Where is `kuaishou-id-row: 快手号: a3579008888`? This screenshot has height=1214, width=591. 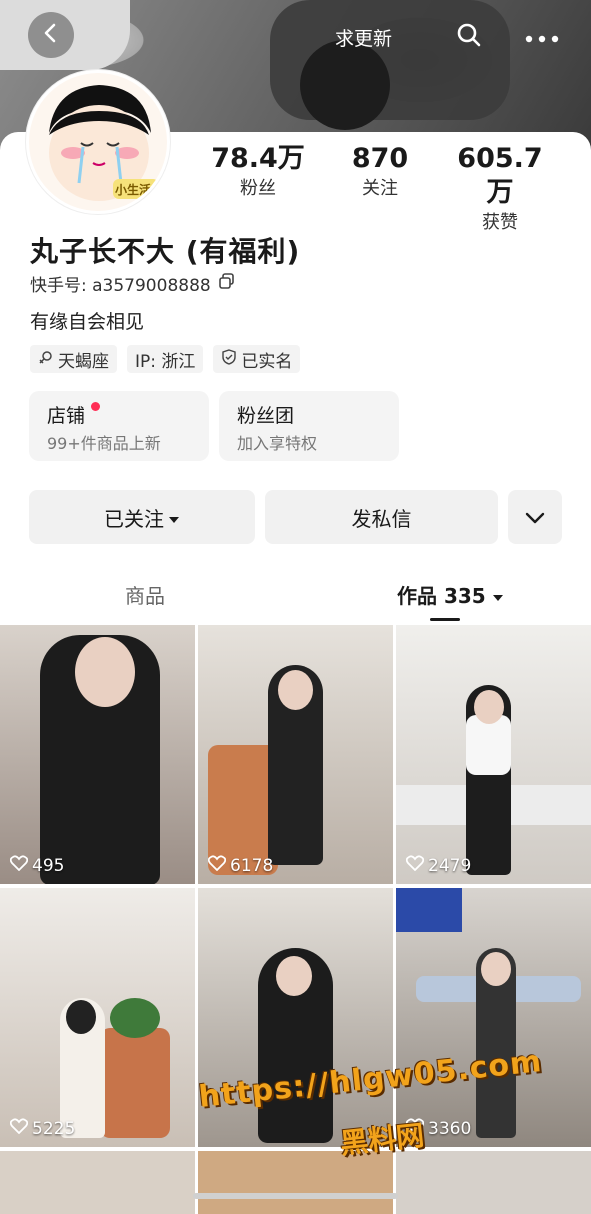
kuaishou-id-row: 快手号: a3579008888 is located at coordinates (132, 283).